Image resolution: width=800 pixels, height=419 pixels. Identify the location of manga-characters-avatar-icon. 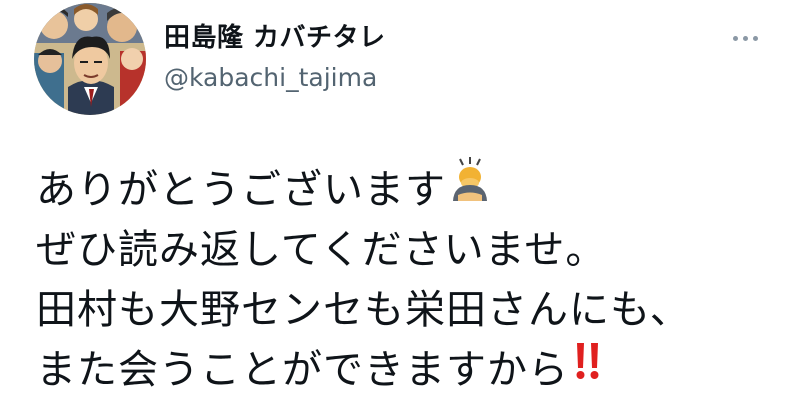
(90, 59).